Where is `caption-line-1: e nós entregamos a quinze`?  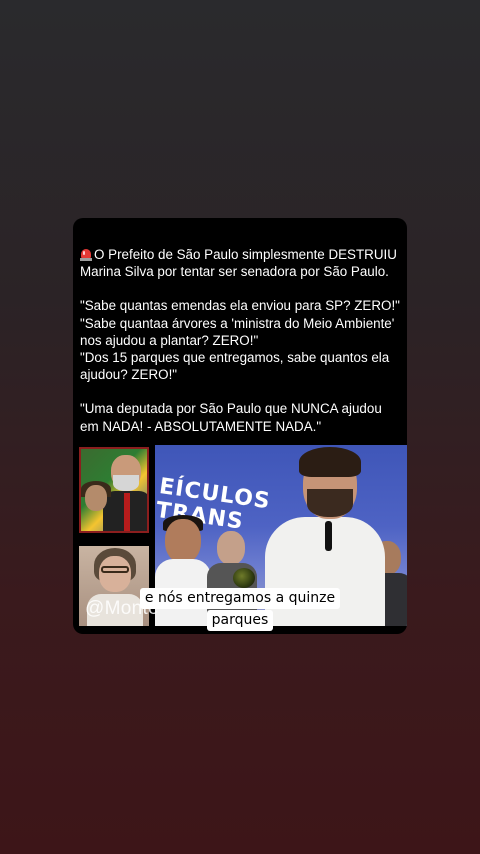
caption-line-1: e nós entregamos a quinze is located at coordinates (240, 598).